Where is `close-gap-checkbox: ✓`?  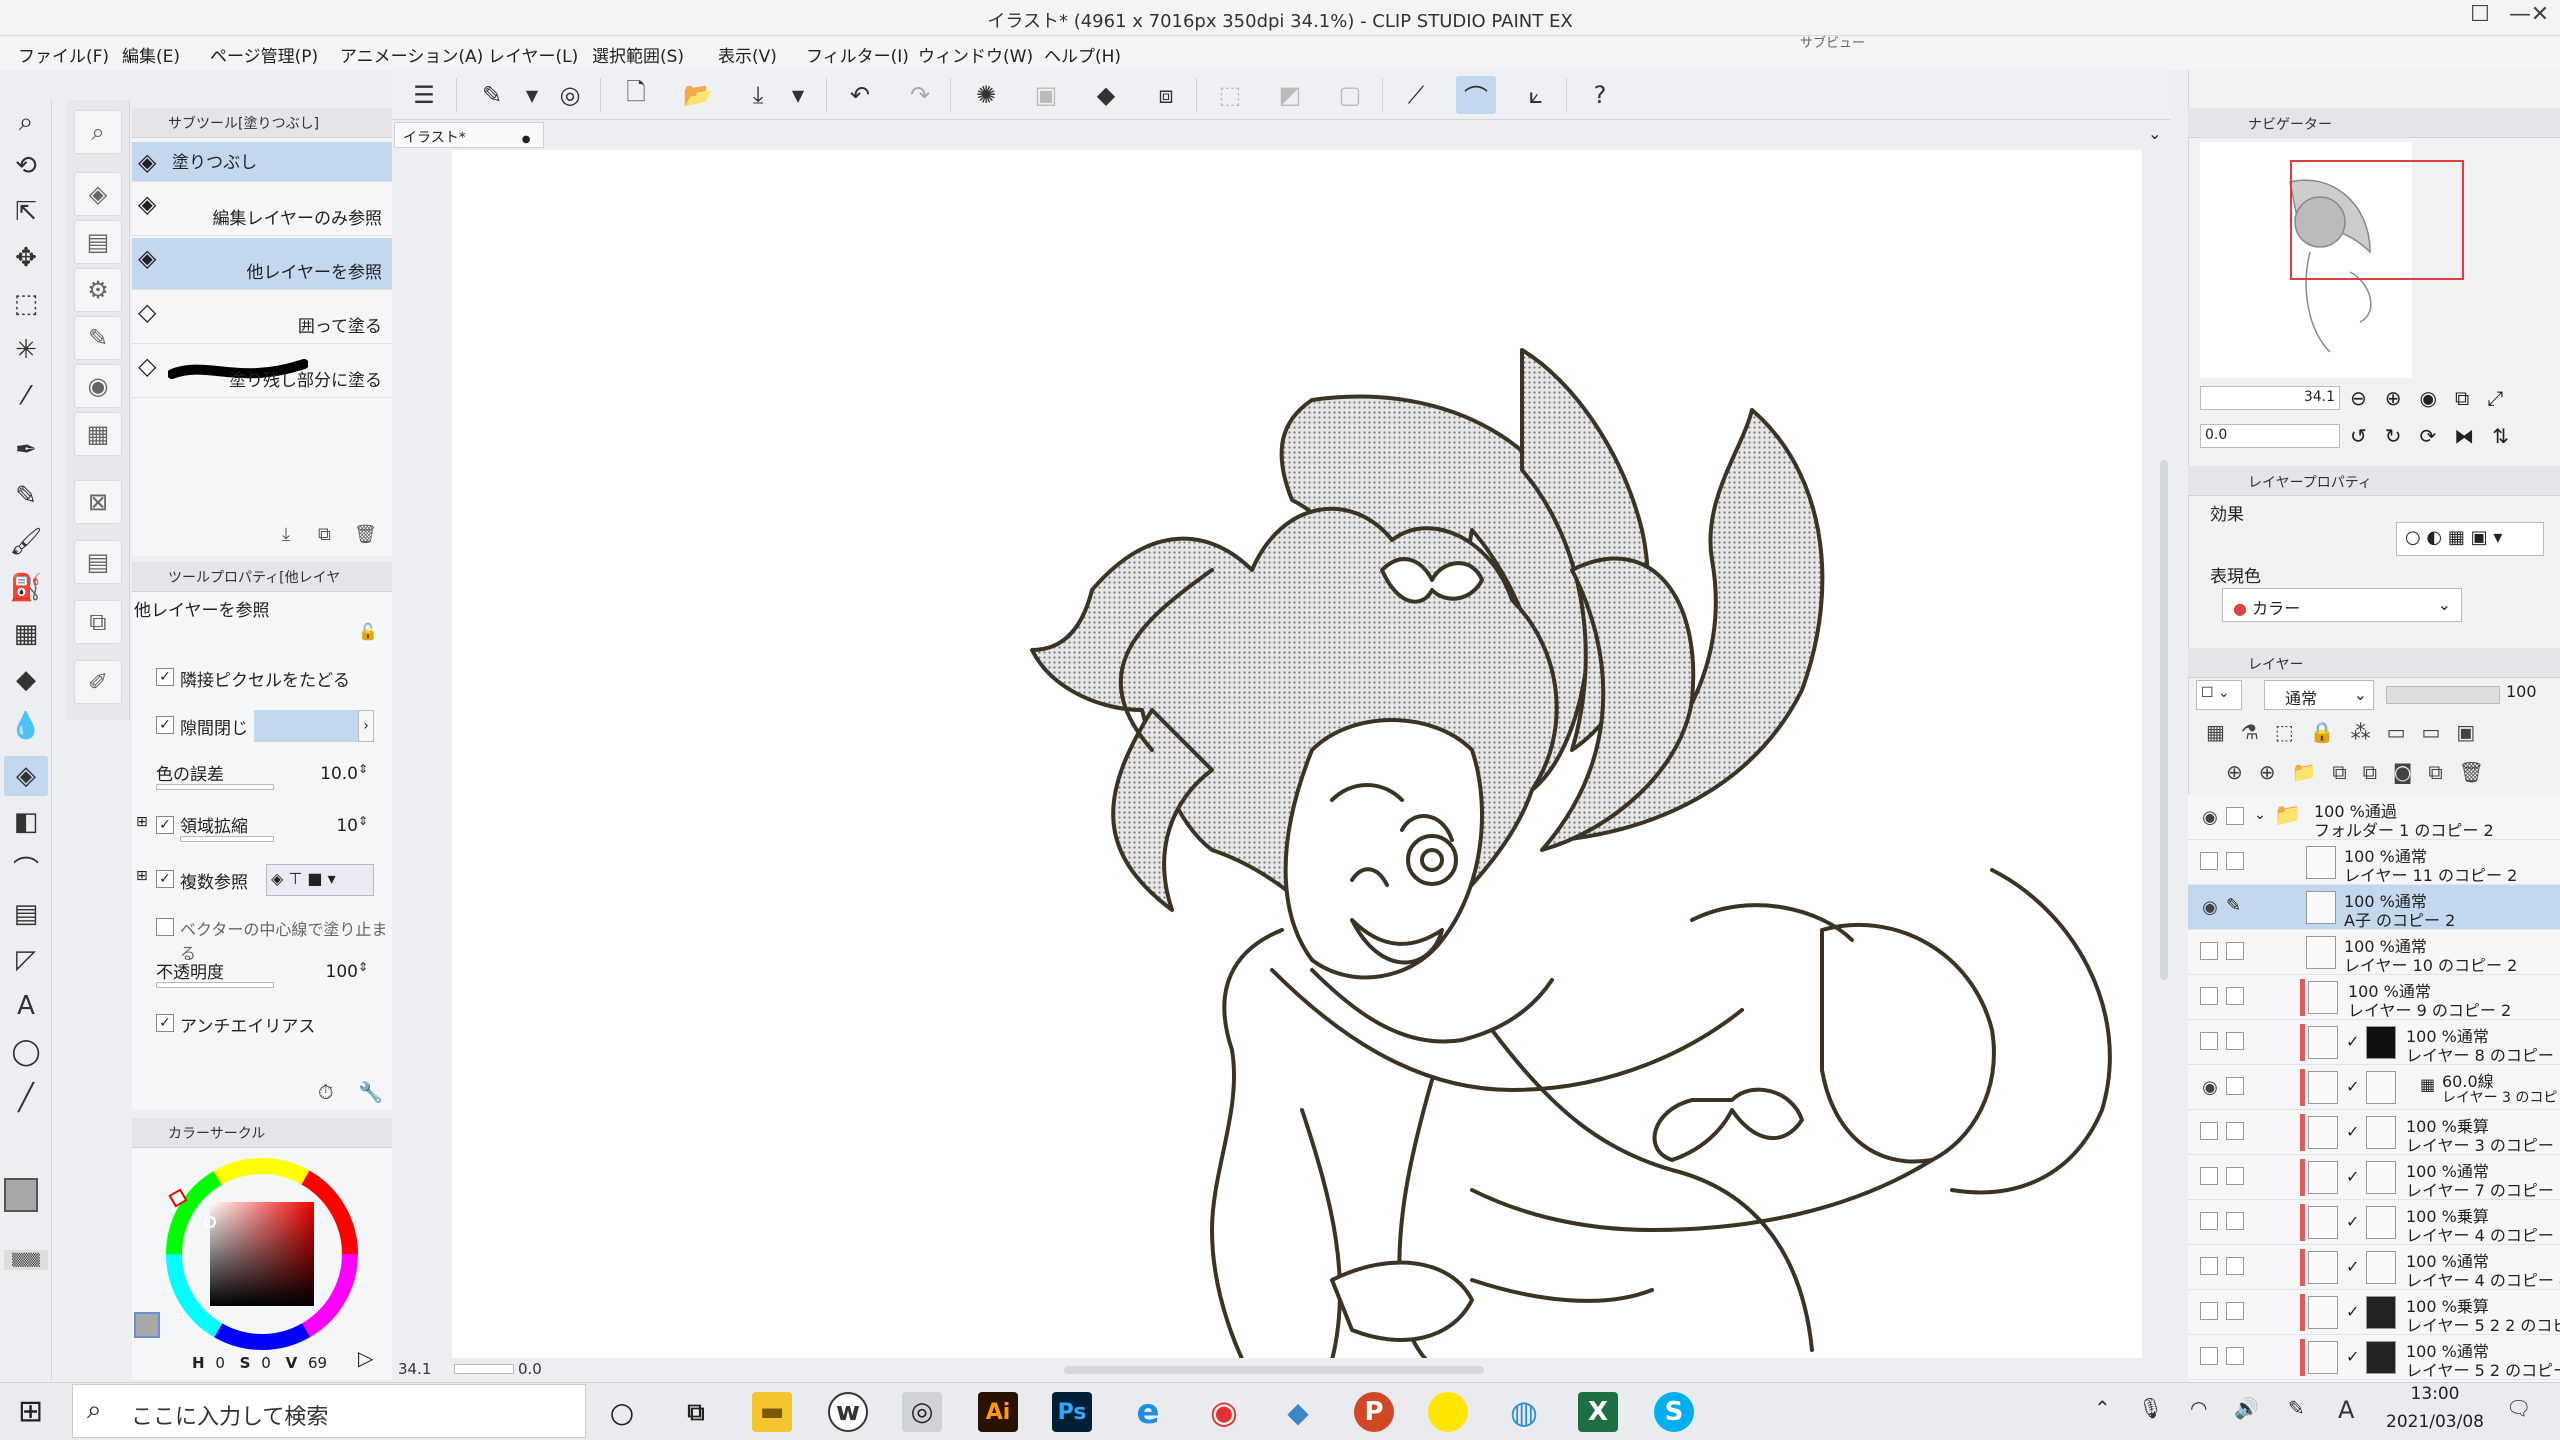
close-gap-checkbox: ✓ is located at coordinates (165, 725).